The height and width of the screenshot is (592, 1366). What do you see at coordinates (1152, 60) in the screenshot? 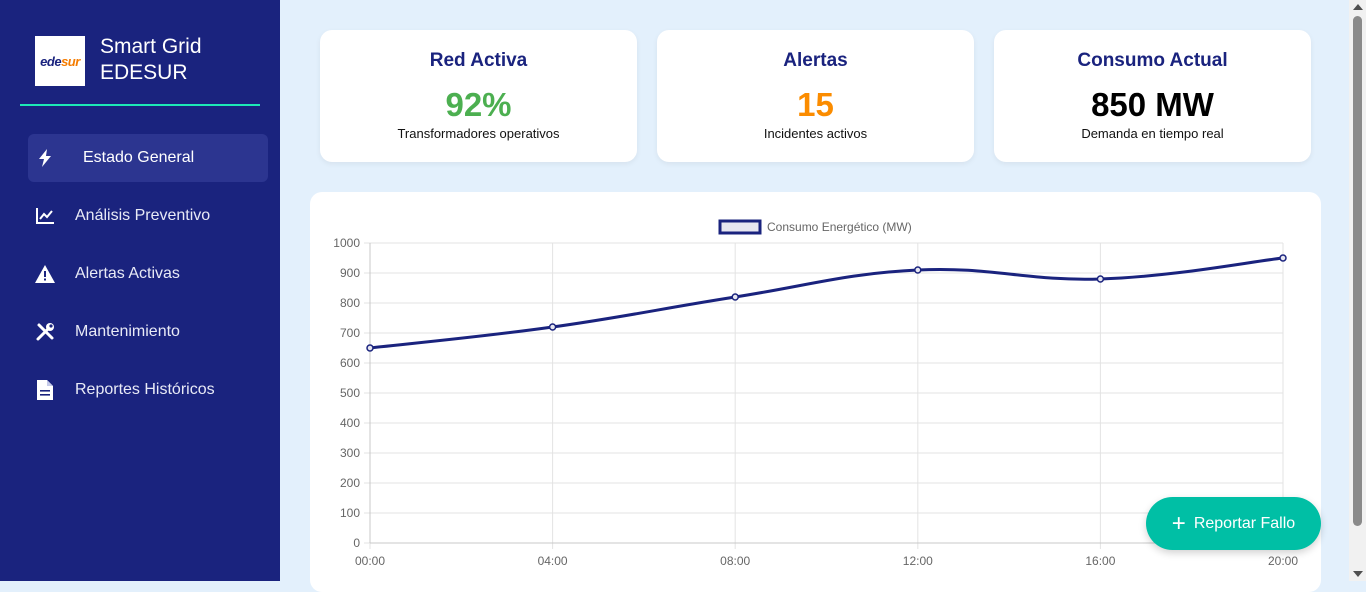
I see `card-title: Consumo Actual` at bounding box center [1152, 60].